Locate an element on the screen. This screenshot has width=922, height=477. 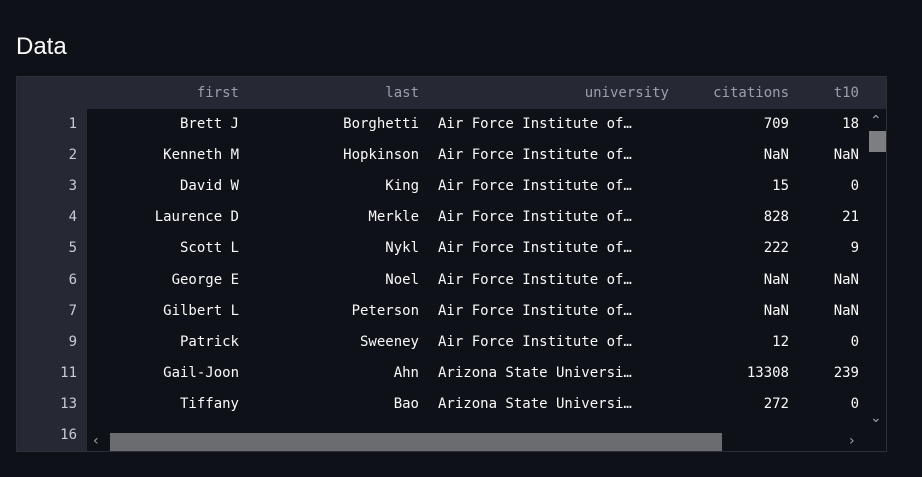
cell-first: Gail-Joon is located at coordinates (163, 373).